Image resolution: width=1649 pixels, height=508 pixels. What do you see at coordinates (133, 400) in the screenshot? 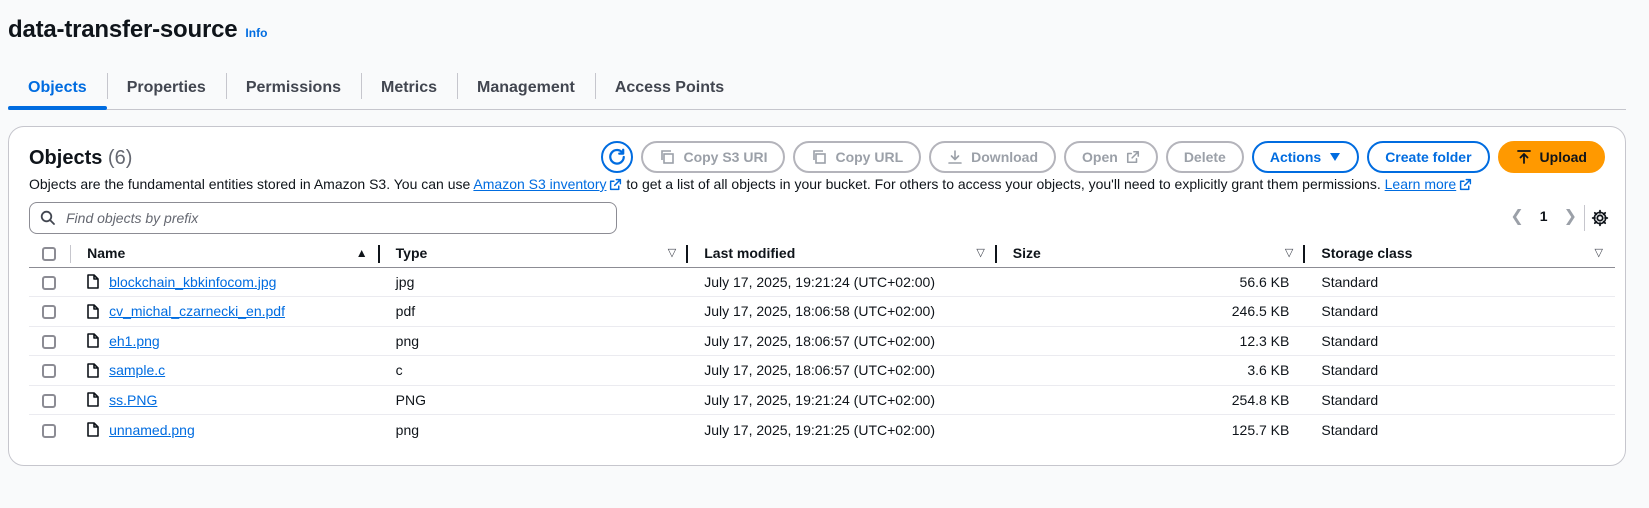
I see `object-name-link: ss.PNG` at bounding box center [133, 400].